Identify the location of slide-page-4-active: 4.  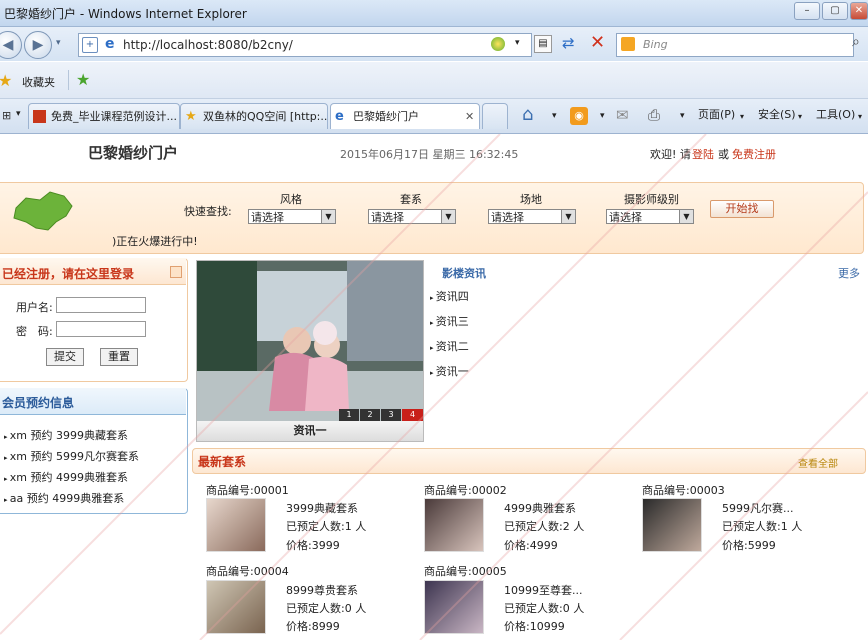
(412, 415).